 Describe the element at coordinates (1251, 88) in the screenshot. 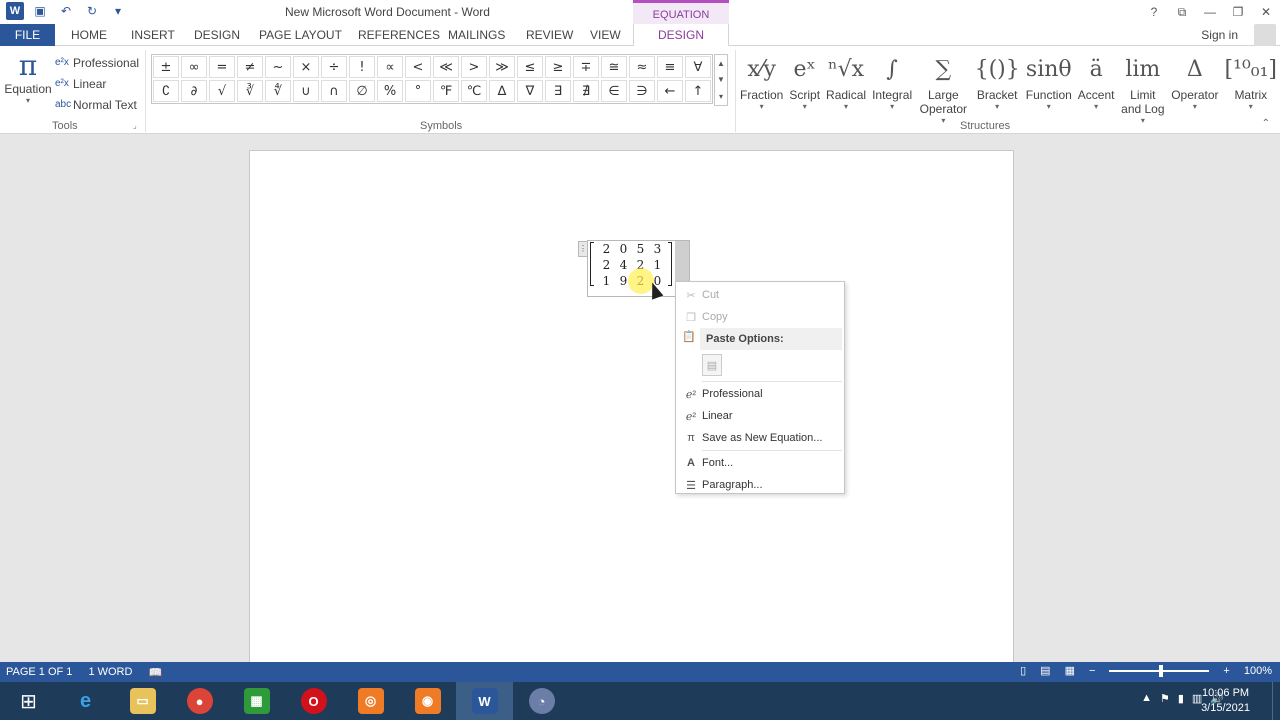

I see `structure-button-matrix: [¹⁰₀₁] Matrix ▾` at that location.